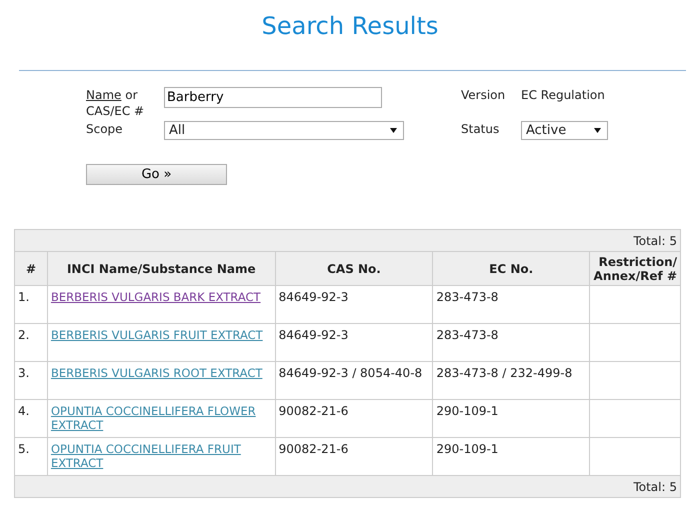 The width and height of the screenshot is (700, 515). What do you see at coordinates (511, 381) in the screenshot?
I see `ec-number-cell: 283-473-8 / 232-499-8` at bounding box center [511, 381].